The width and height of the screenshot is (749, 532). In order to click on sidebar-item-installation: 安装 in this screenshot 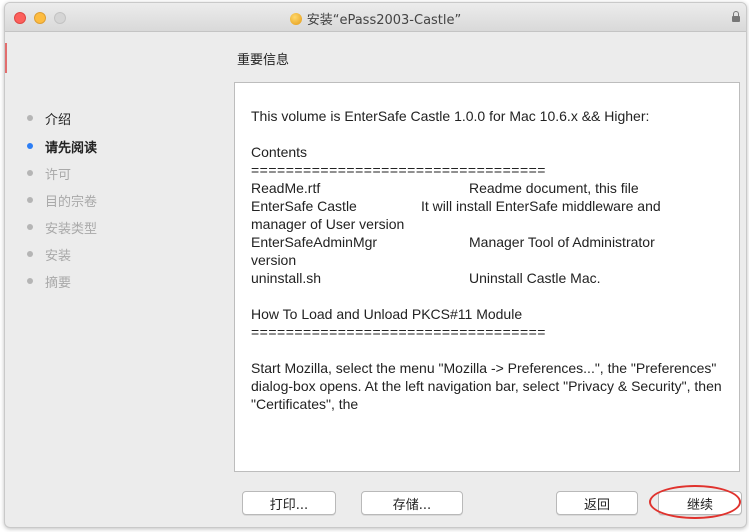, I will do `click(49, 254)`.